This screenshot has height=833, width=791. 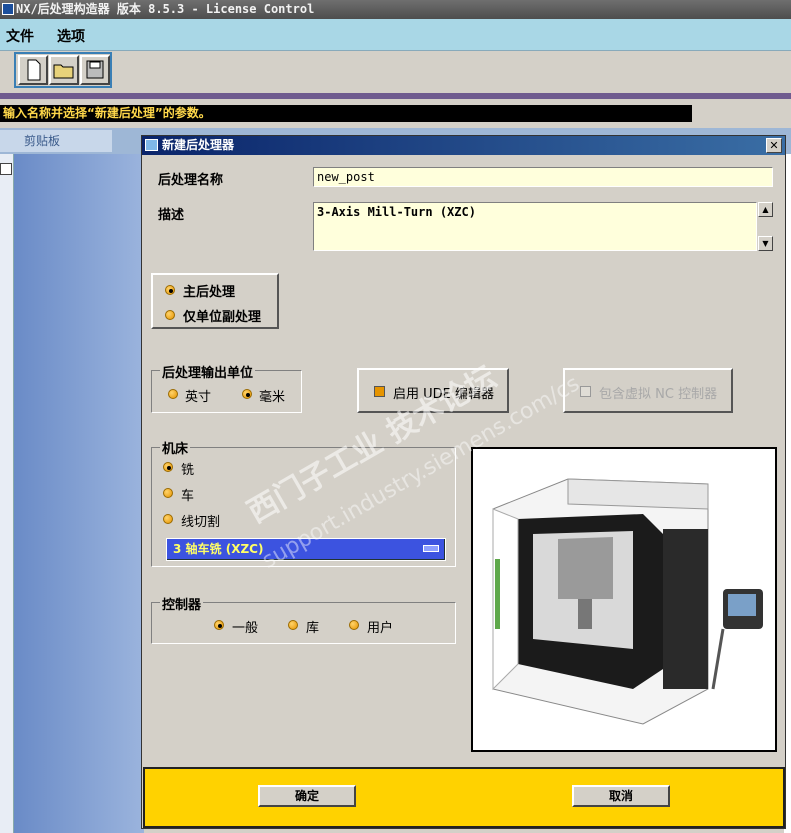 I want to click on ruler-tab-stop, so click(x=6, y=169).